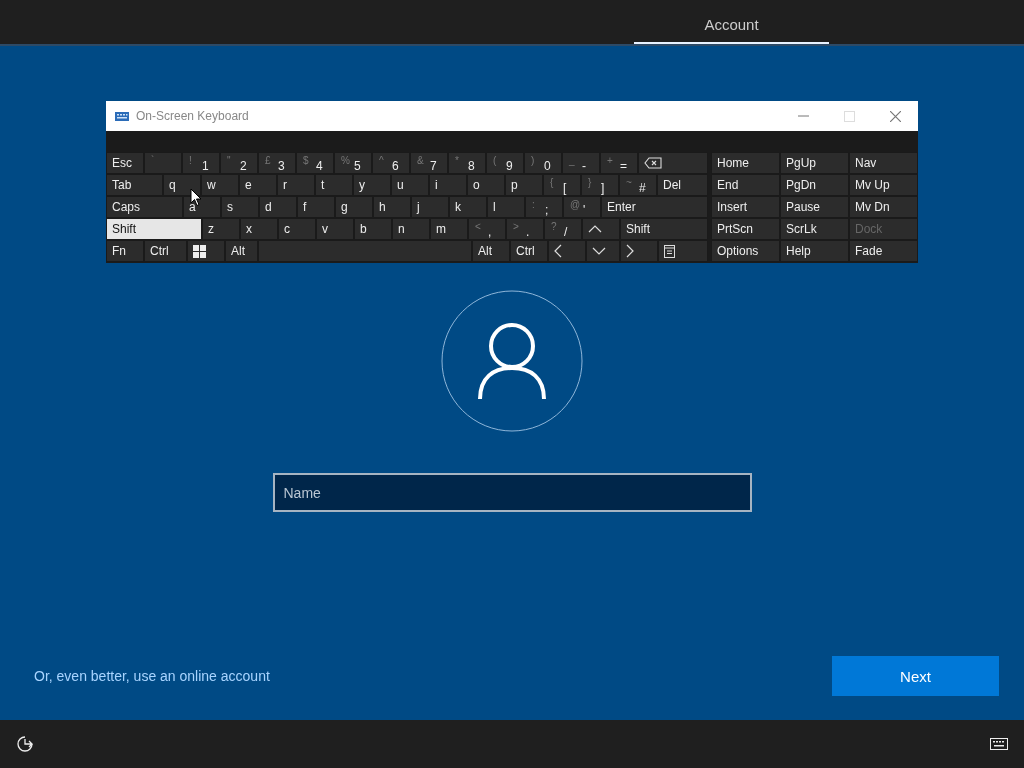 This screenshot has height=768, width=1024. What do you see at coordinates (638, 185) in the screenshot?
I see `key: ~ #` at bounding box center [638, 185].